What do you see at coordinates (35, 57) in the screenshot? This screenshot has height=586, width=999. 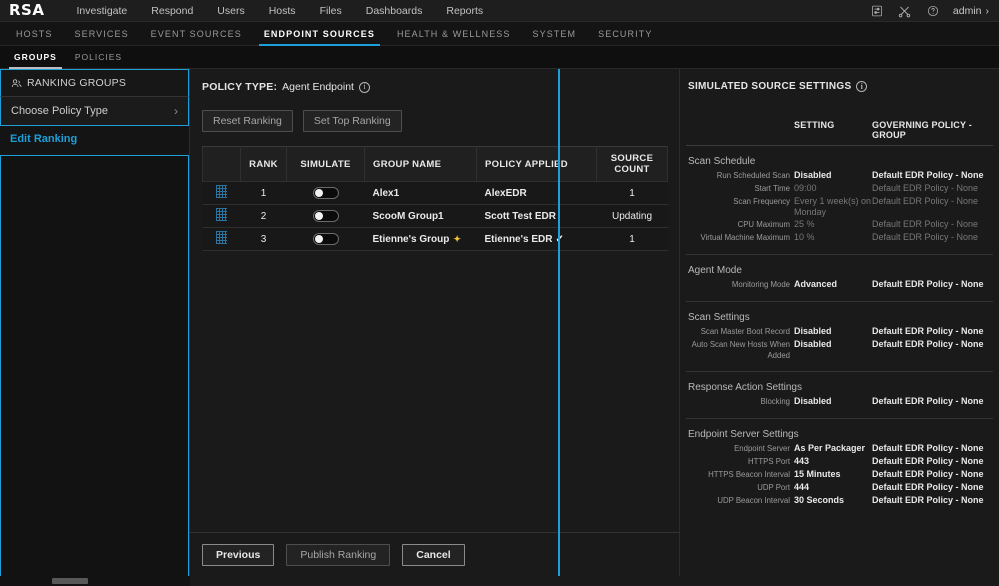 I see `tab-groups: GROUPS` at bounding box center [35, 57].